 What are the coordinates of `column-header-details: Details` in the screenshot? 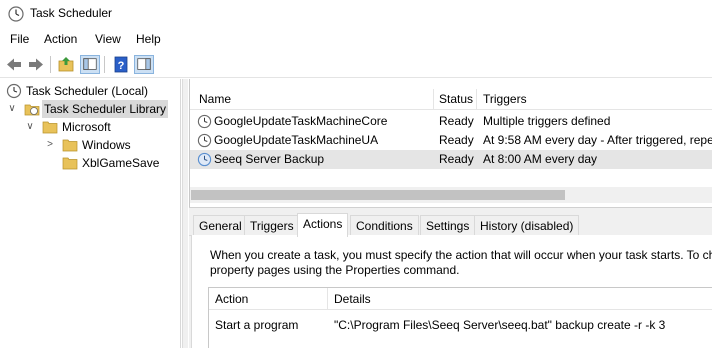 It's located at (352, 299).